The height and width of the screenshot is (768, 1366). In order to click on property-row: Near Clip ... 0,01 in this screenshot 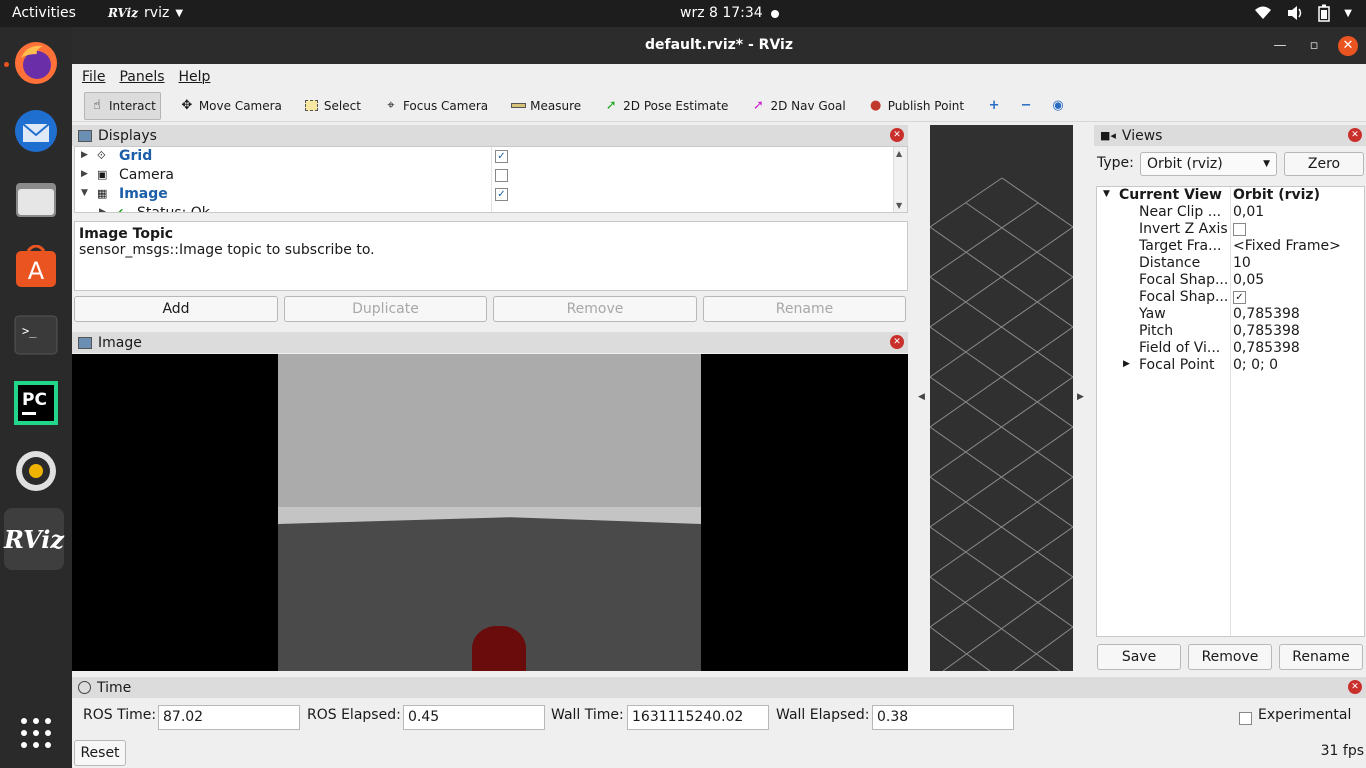, I will do `click(1230, 212)`.